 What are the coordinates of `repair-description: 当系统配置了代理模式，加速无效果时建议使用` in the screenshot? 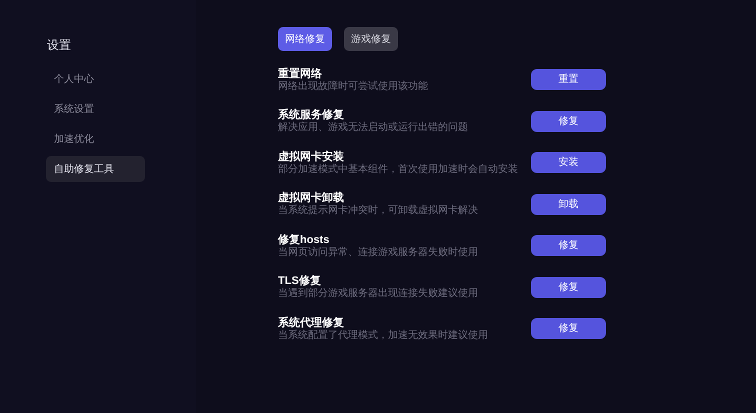 It's located at (383, 336).